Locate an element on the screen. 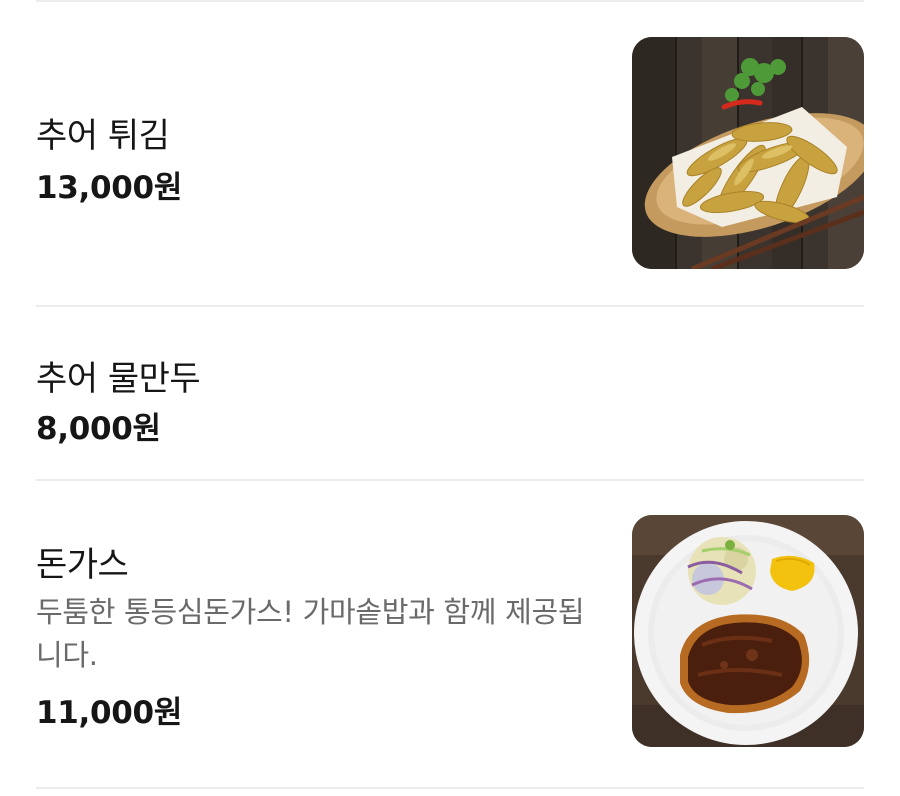  divider is located at coordinates (450, 788).